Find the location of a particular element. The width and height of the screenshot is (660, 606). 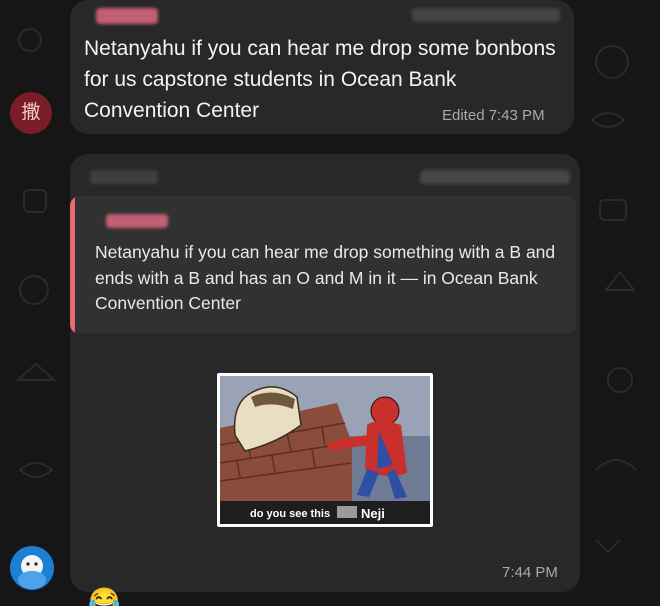

message-status: Edited 7:43 PM is located at coordinates (493, 115).